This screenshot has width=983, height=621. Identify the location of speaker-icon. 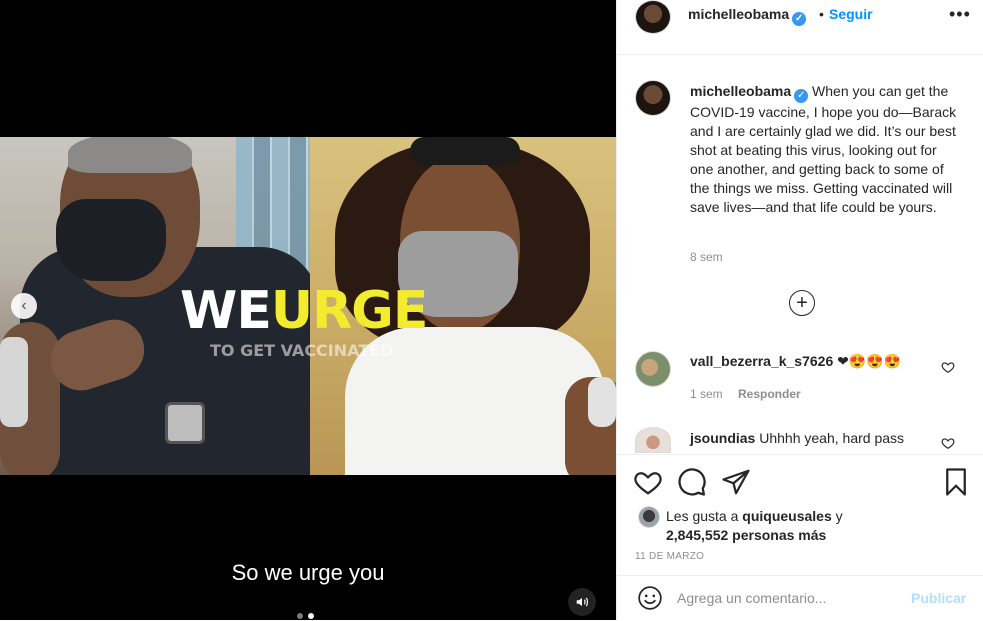
(582, 602).